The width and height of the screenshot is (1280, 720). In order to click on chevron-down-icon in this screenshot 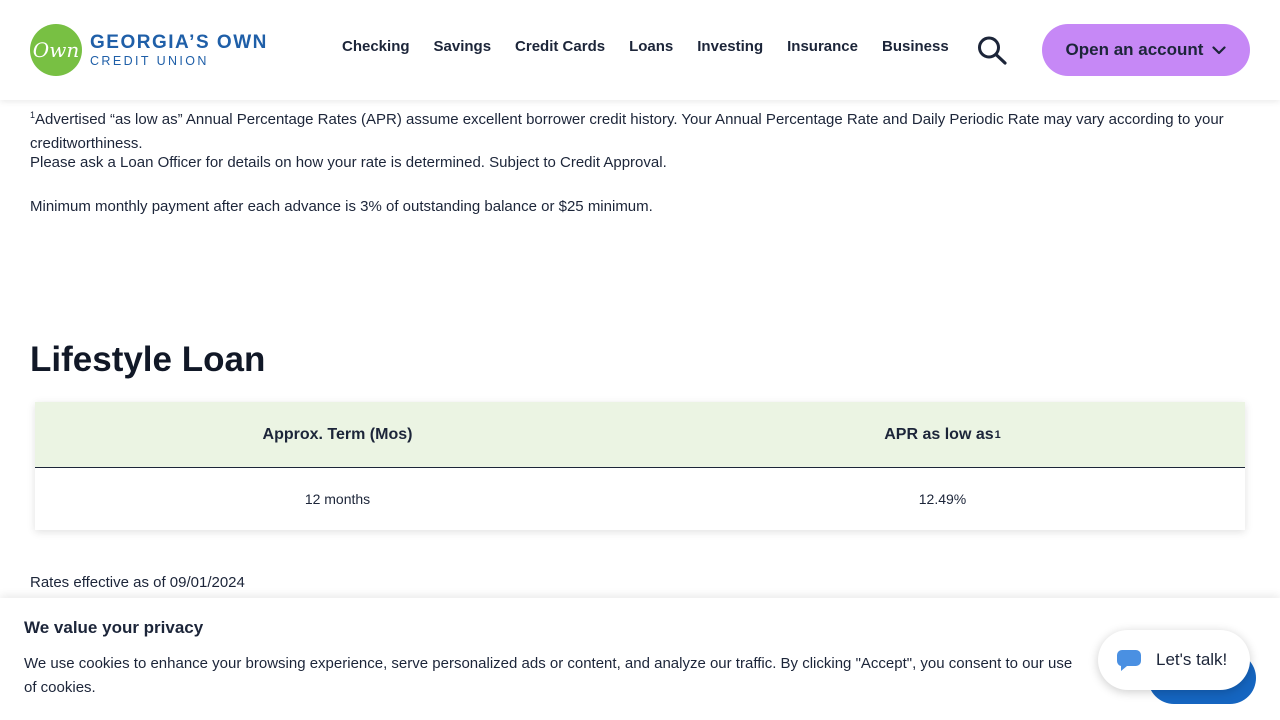, I will do `click(1219, 49)`.